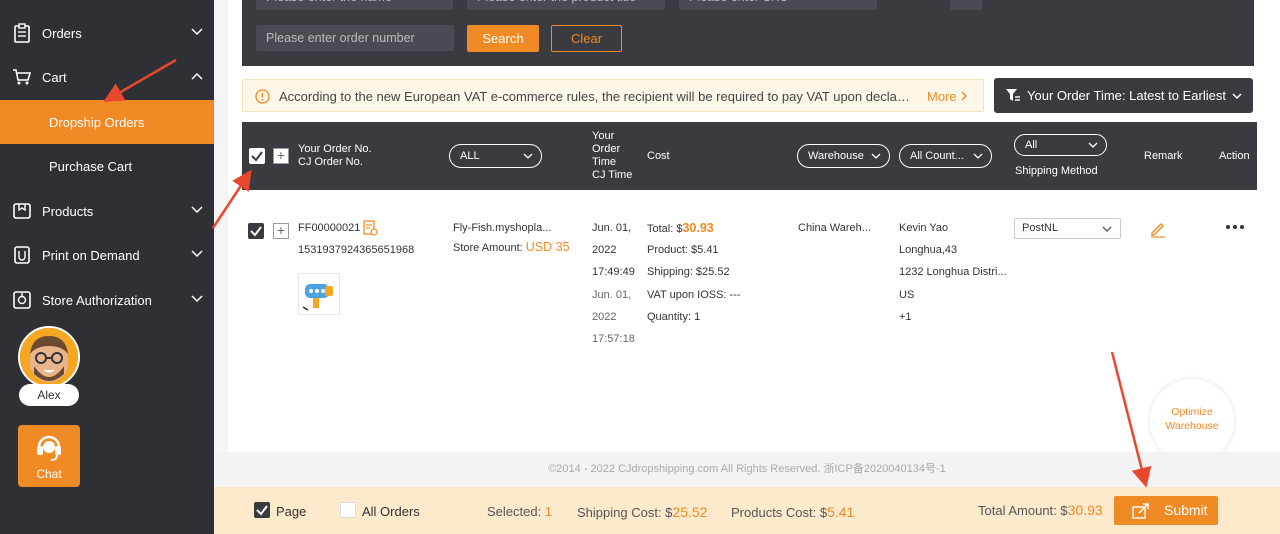  Describe the element at coordinates (1158, 229) in the screenshot. I see `edit-remark-icon` at that location.